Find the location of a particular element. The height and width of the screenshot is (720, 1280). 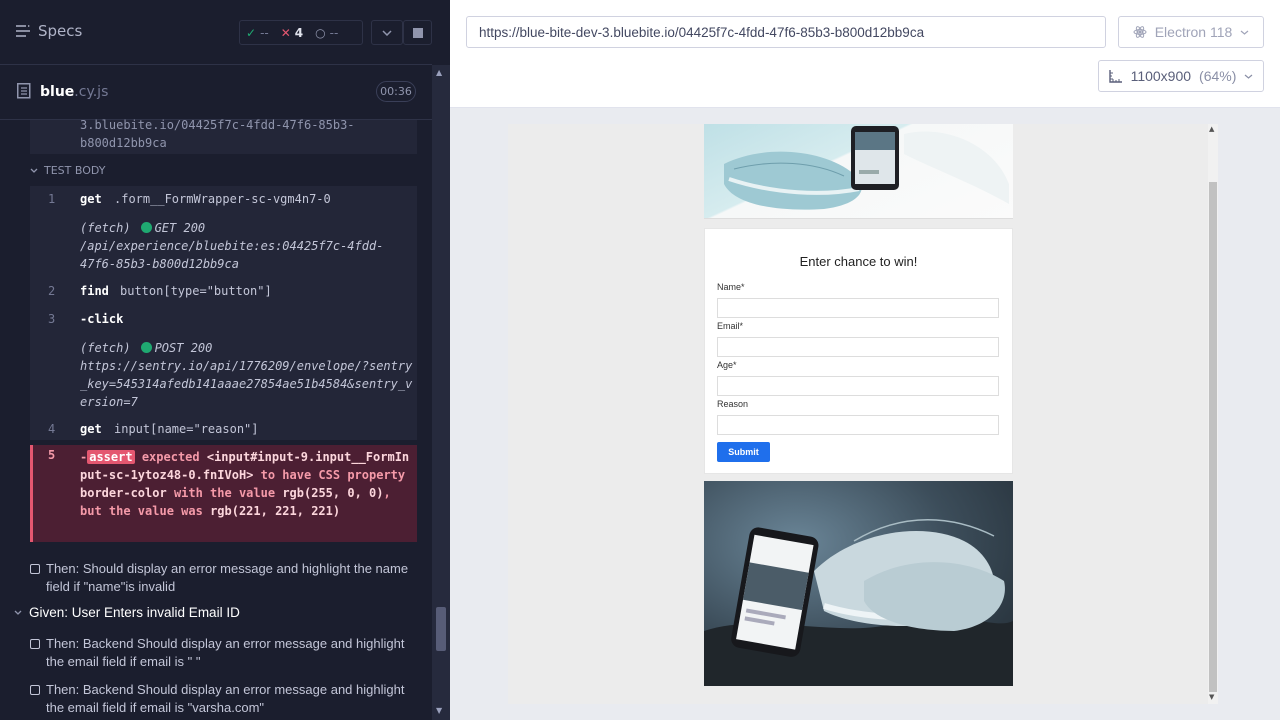

list-icon is located at coordinates (23, 31).